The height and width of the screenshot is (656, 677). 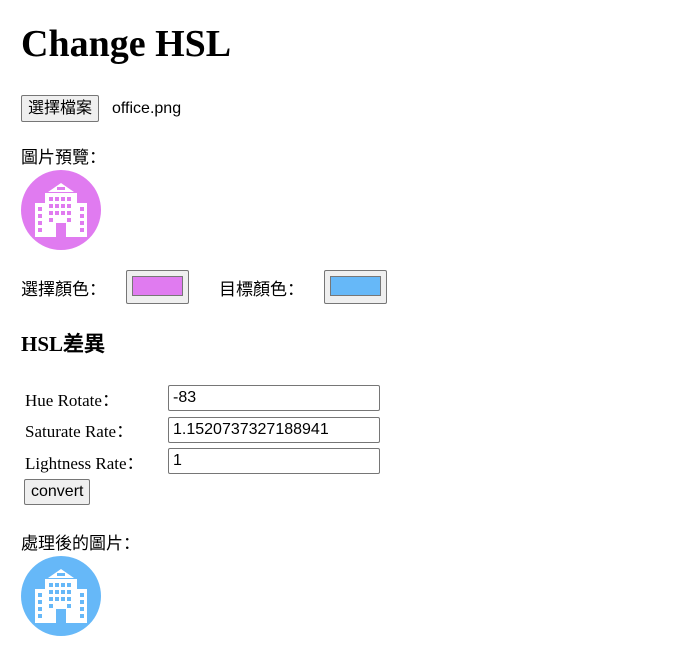 I want to click on saturate-rate-label: Saturate Rate：, so click(x=79, y=432).